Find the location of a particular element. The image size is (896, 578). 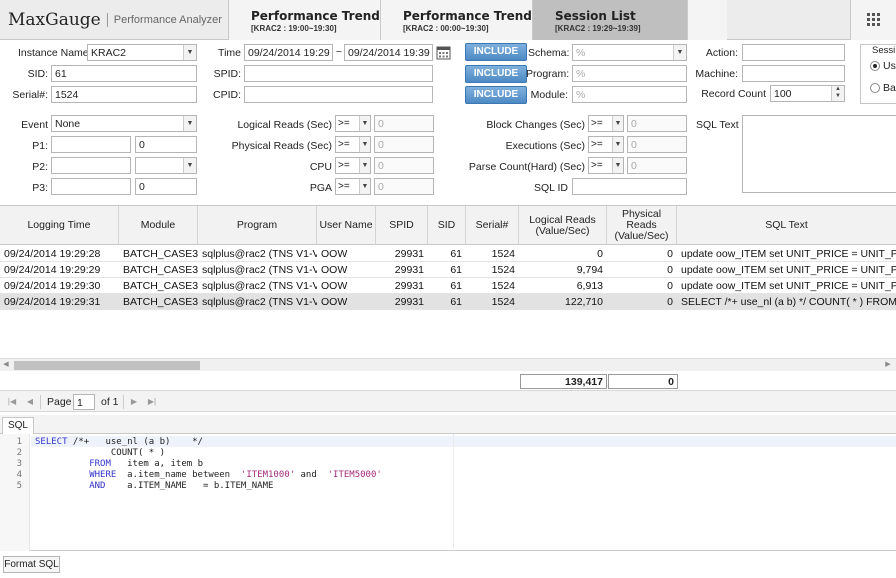

scroll-right-icon: ▶ is located at coordinates (888, 365).